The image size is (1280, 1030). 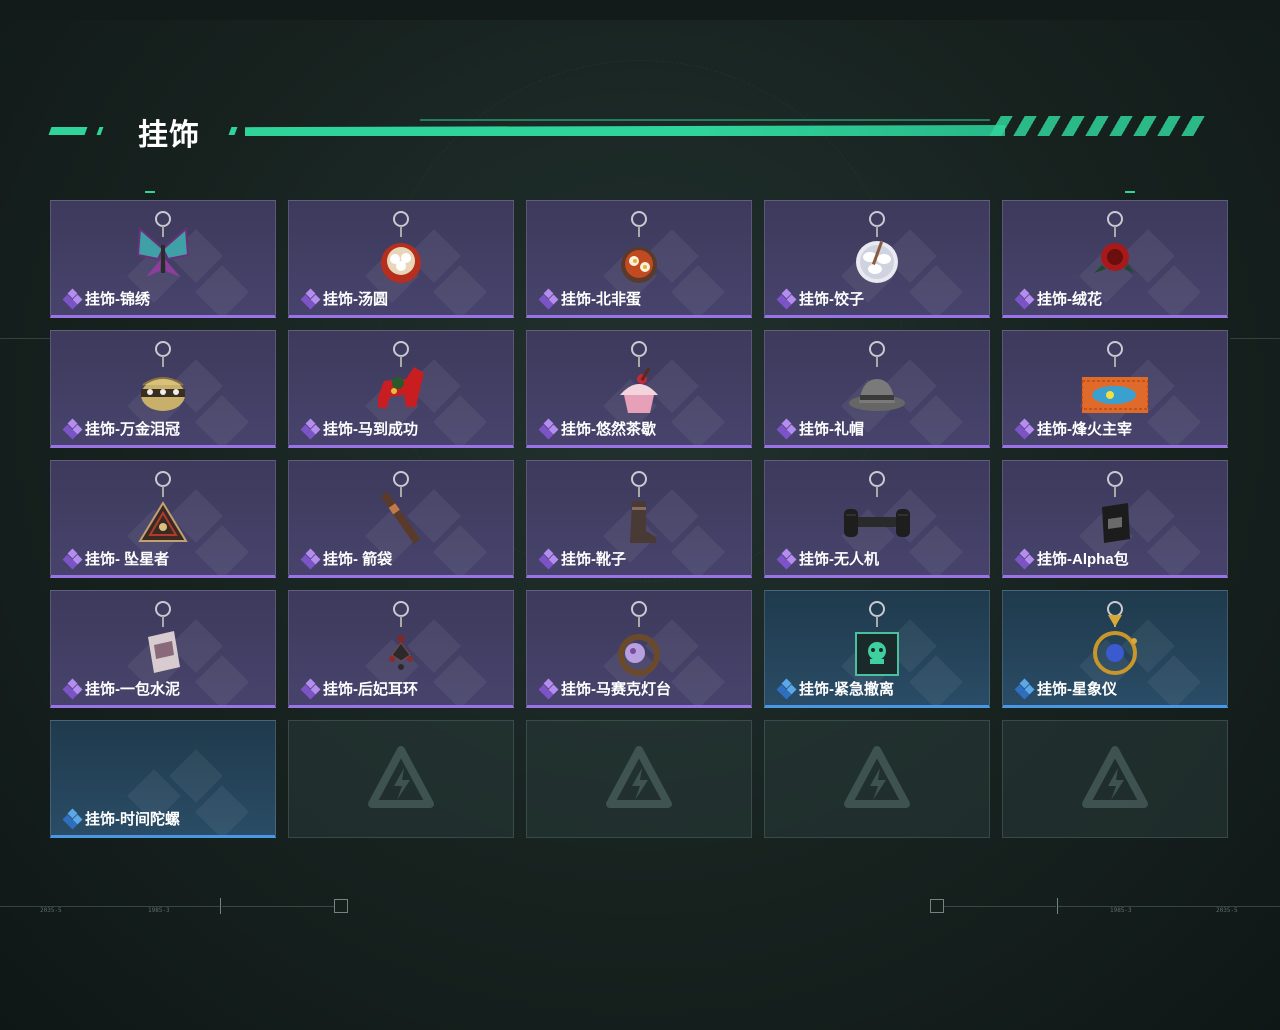 I want to click on charm-card: 挂饰-靴子, so click(x=639, y=519).